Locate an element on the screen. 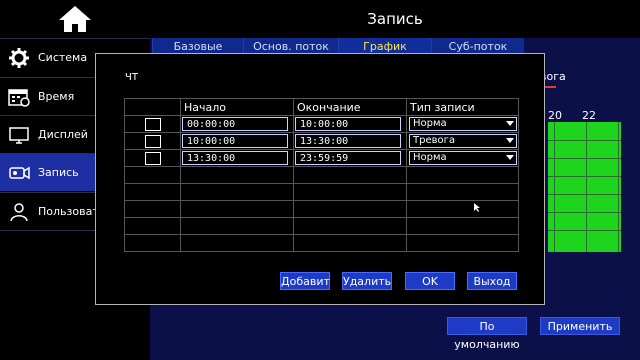  table-row: 10:00:00 13:30:00 Тревога is located at coordinates (321, 141).